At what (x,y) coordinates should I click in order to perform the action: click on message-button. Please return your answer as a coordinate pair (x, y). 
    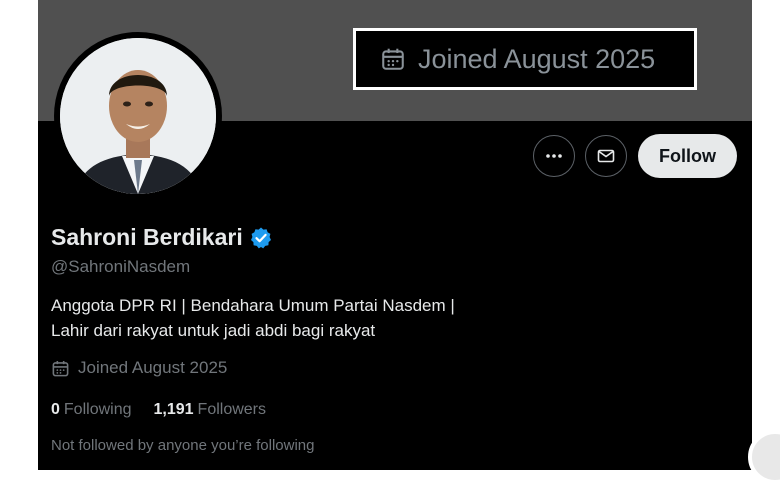
    Looking at the image, I should click on (606, 156).